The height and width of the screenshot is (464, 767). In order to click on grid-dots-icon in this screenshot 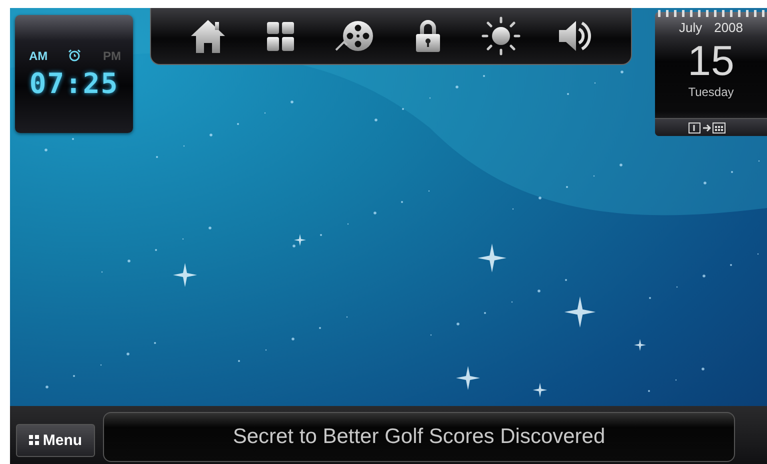, I will do `click(33, 440)`.